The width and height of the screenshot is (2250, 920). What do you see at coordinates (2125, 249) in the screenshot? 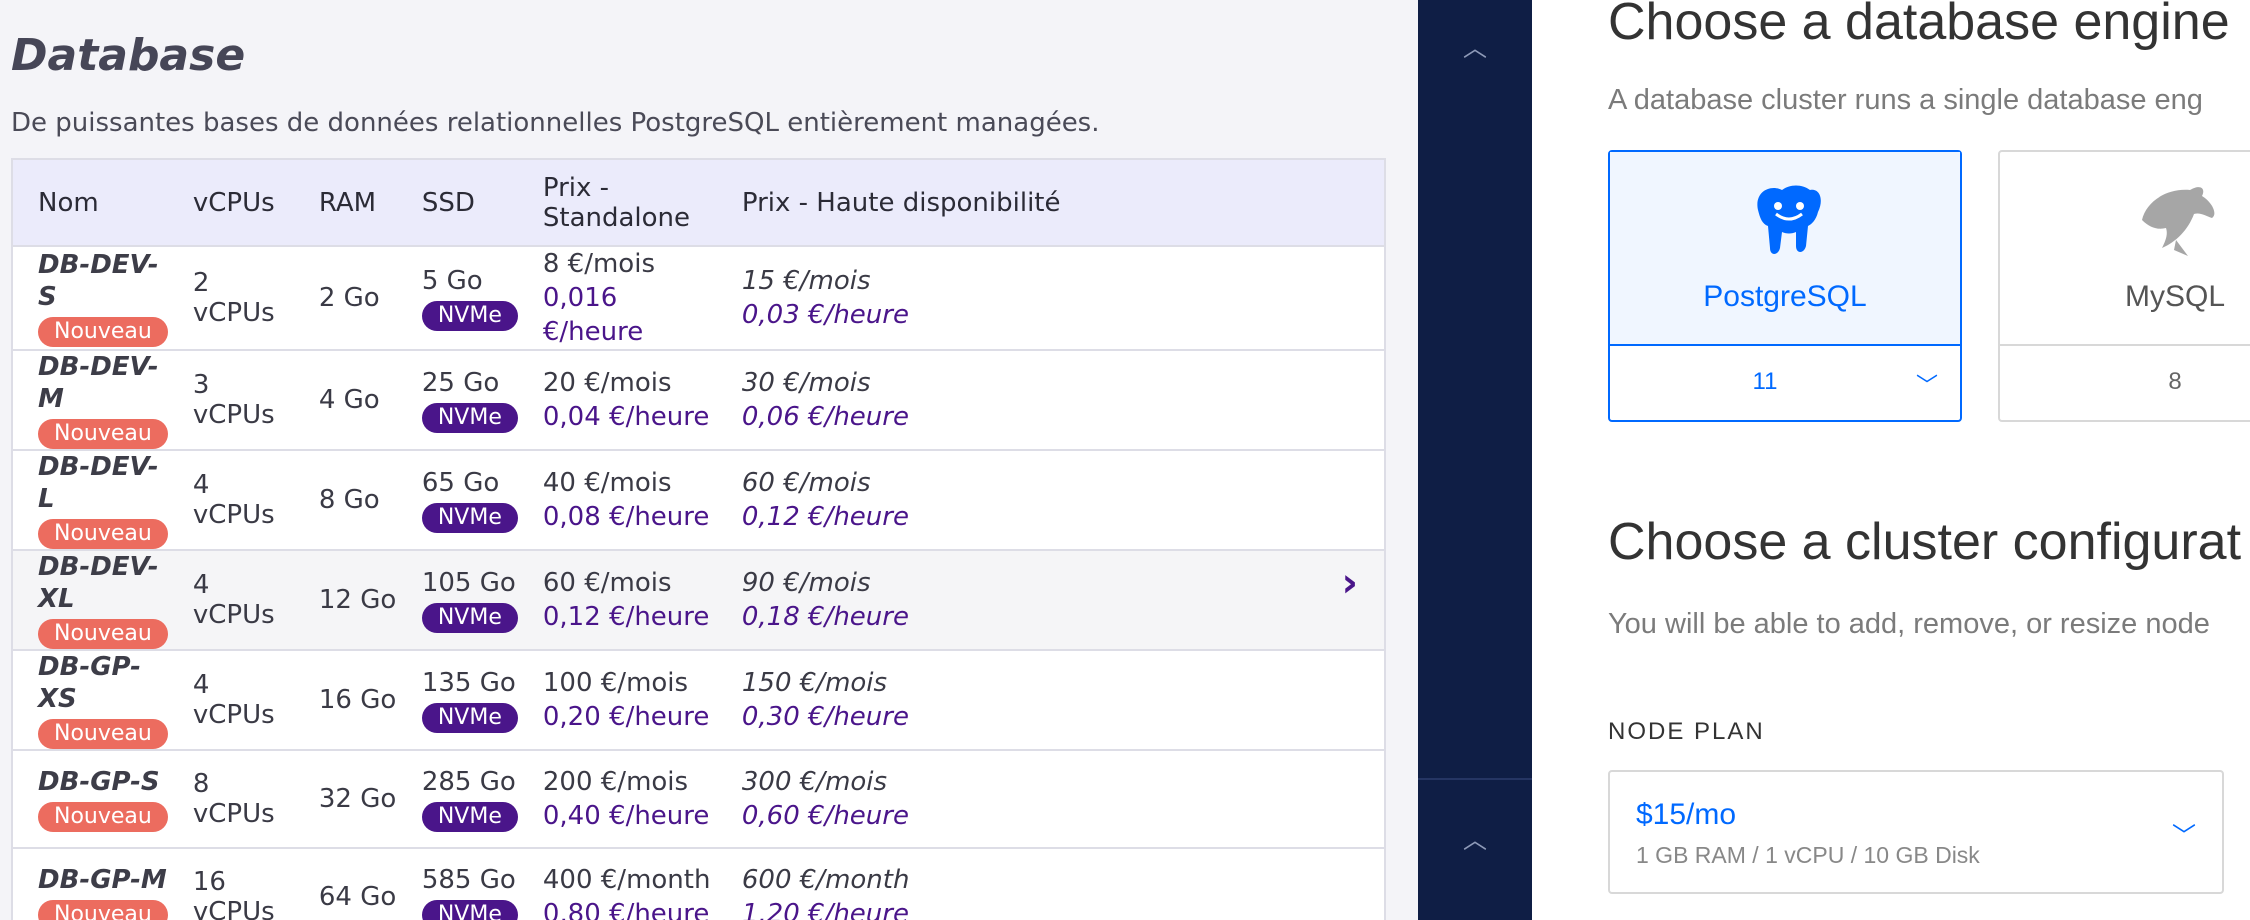
I see `engine-option-top: MySQL` at bounding box center [2125, 249].